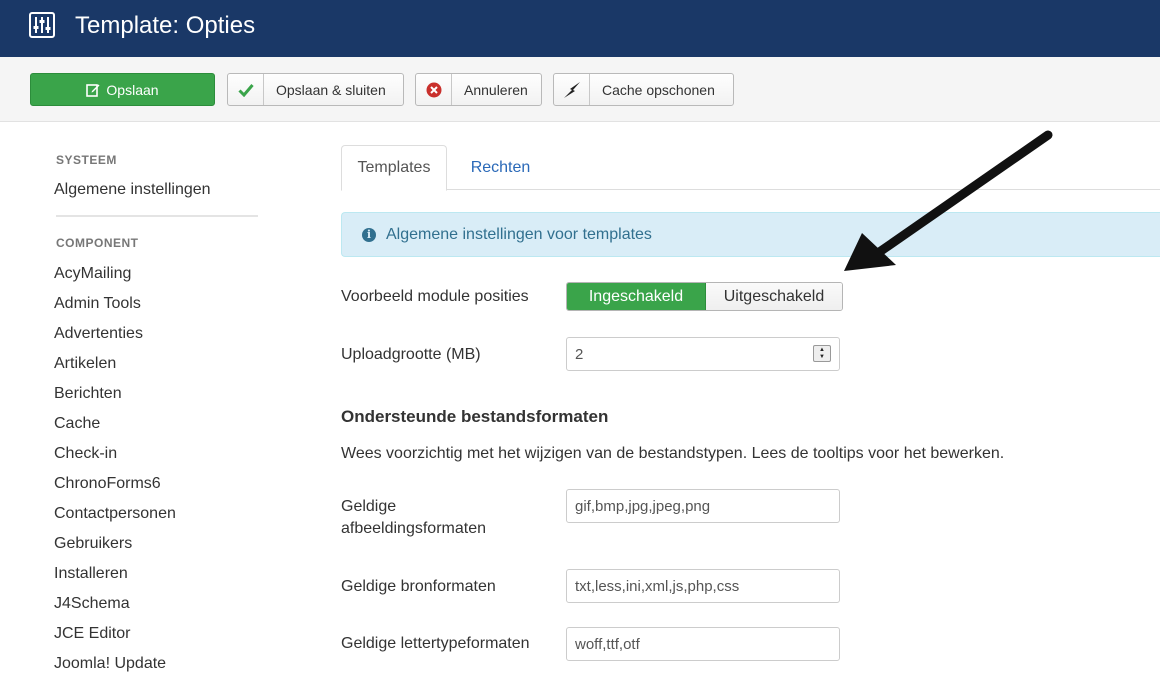 Image resolution: width=1160 pixels, height=676 pixels. I want to click on sliders-icon, so click(42, 25).